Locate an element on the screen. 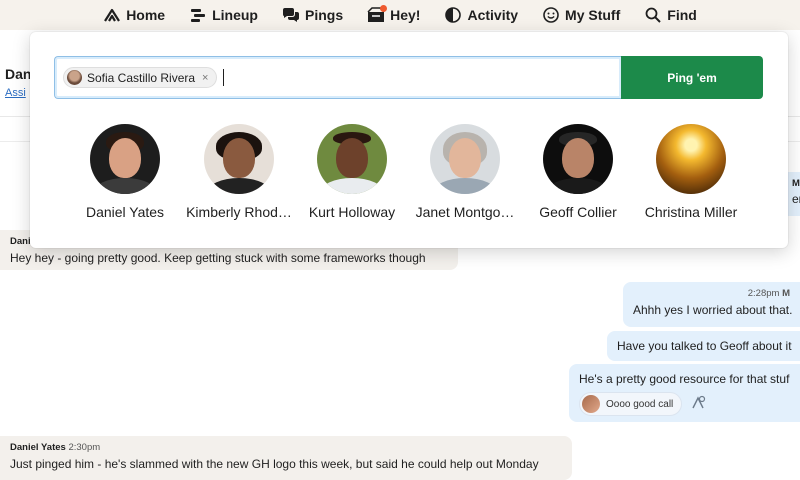 The image size is (800, 480). boost-row: Oooo good call is located at coordinates (684, 404).